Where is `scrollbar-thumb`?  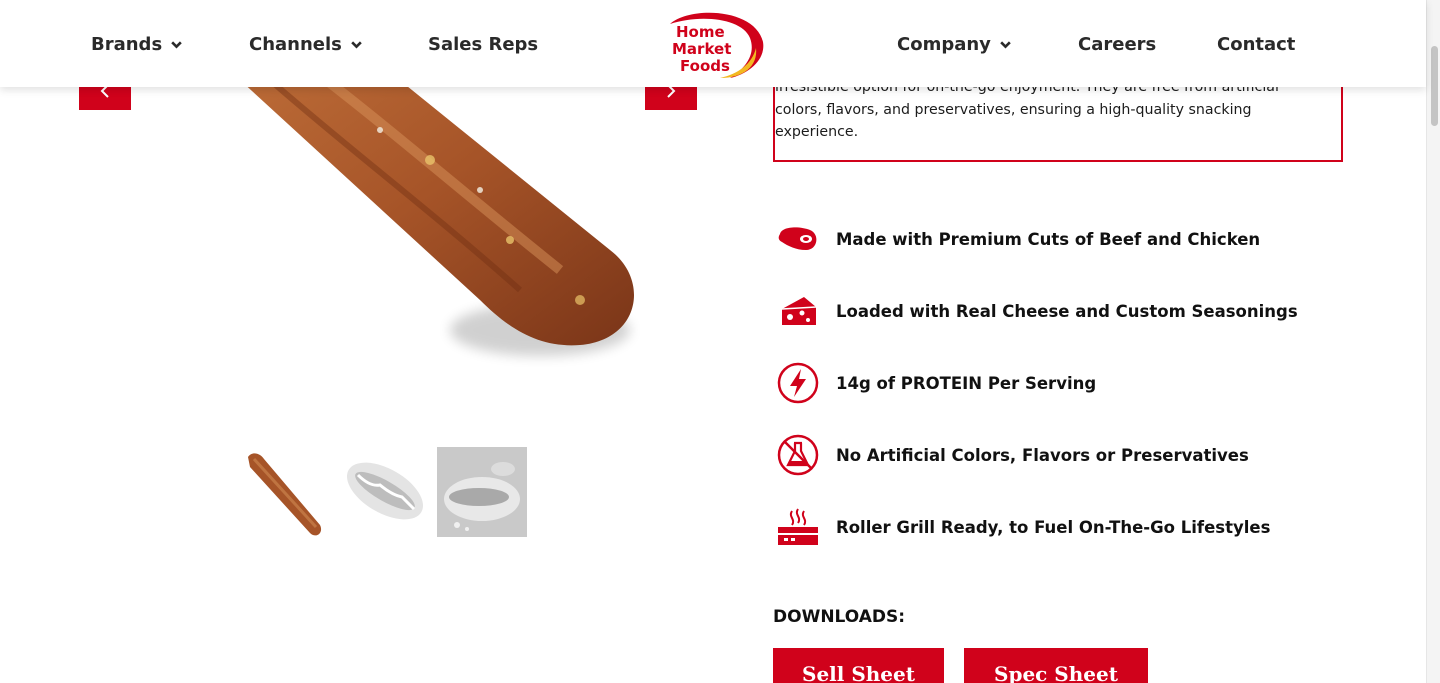 scrollbar-thumb is located at coordinates (1434, 86).